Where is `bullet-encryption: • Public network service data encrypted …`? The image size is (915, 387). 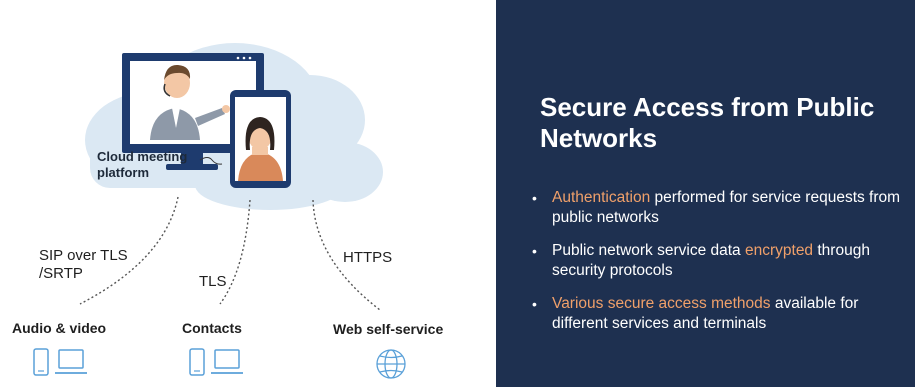 bullet-encryption: • Public network service data encrypted … is located at coordinates (717, 261).